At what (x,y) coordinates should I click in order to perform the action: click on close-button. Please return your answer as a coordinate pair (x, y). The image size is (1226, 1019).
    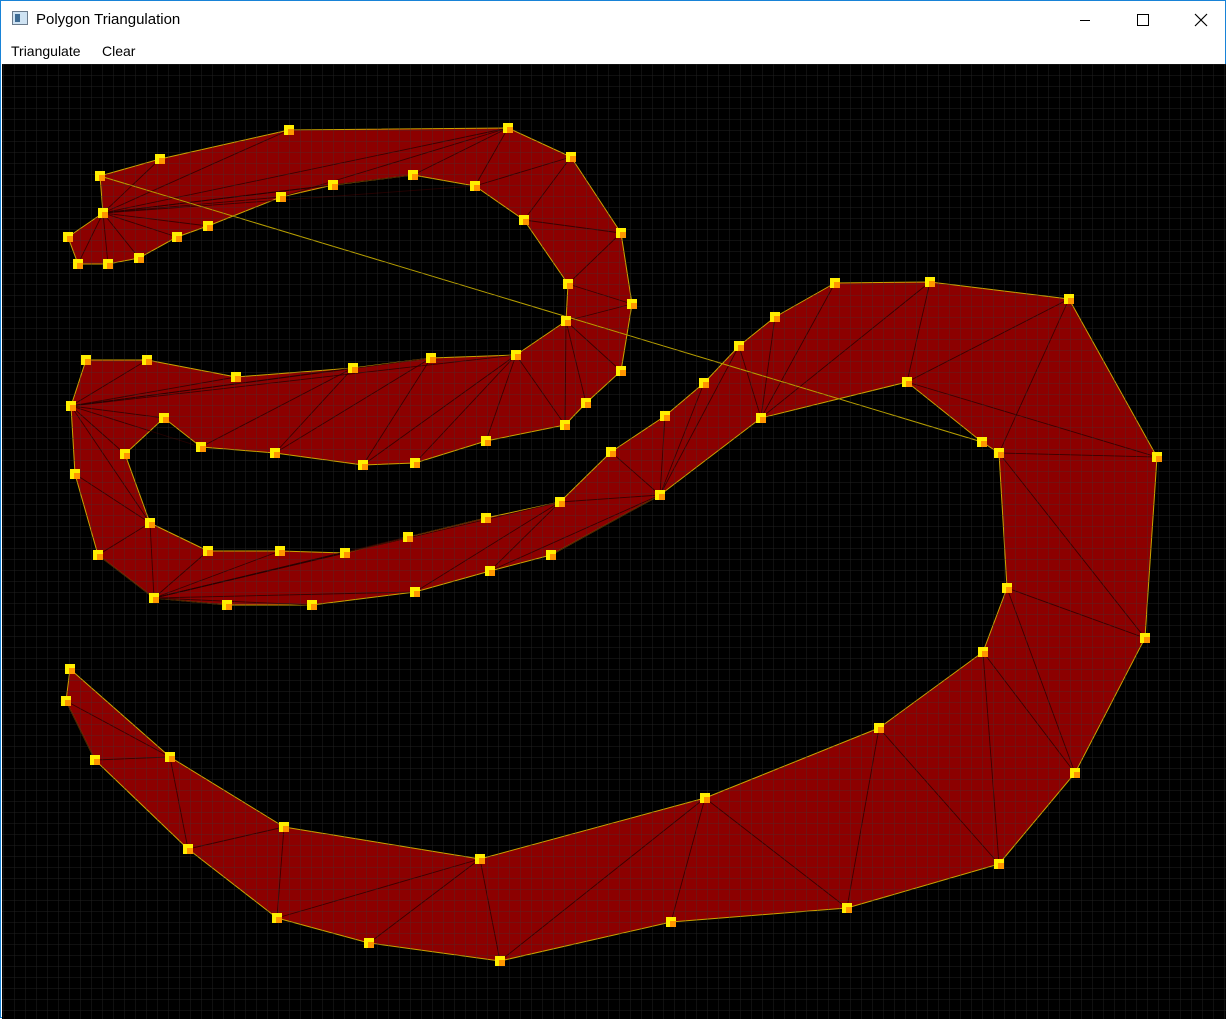
    Looking at the image, I should click on (1199, 20).